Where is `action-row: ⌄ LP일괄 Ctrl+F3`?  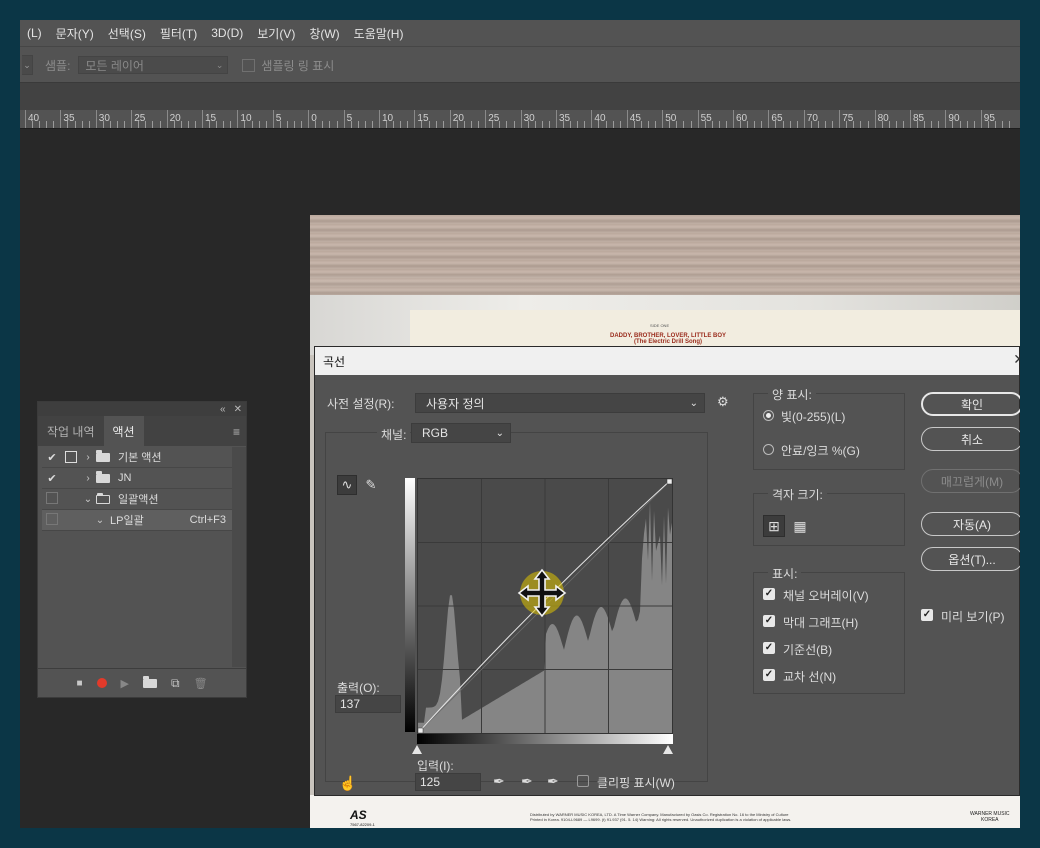 action-row: ⌄ LP일괄 Ctrl+F3 is located at coordinates (137, 520).